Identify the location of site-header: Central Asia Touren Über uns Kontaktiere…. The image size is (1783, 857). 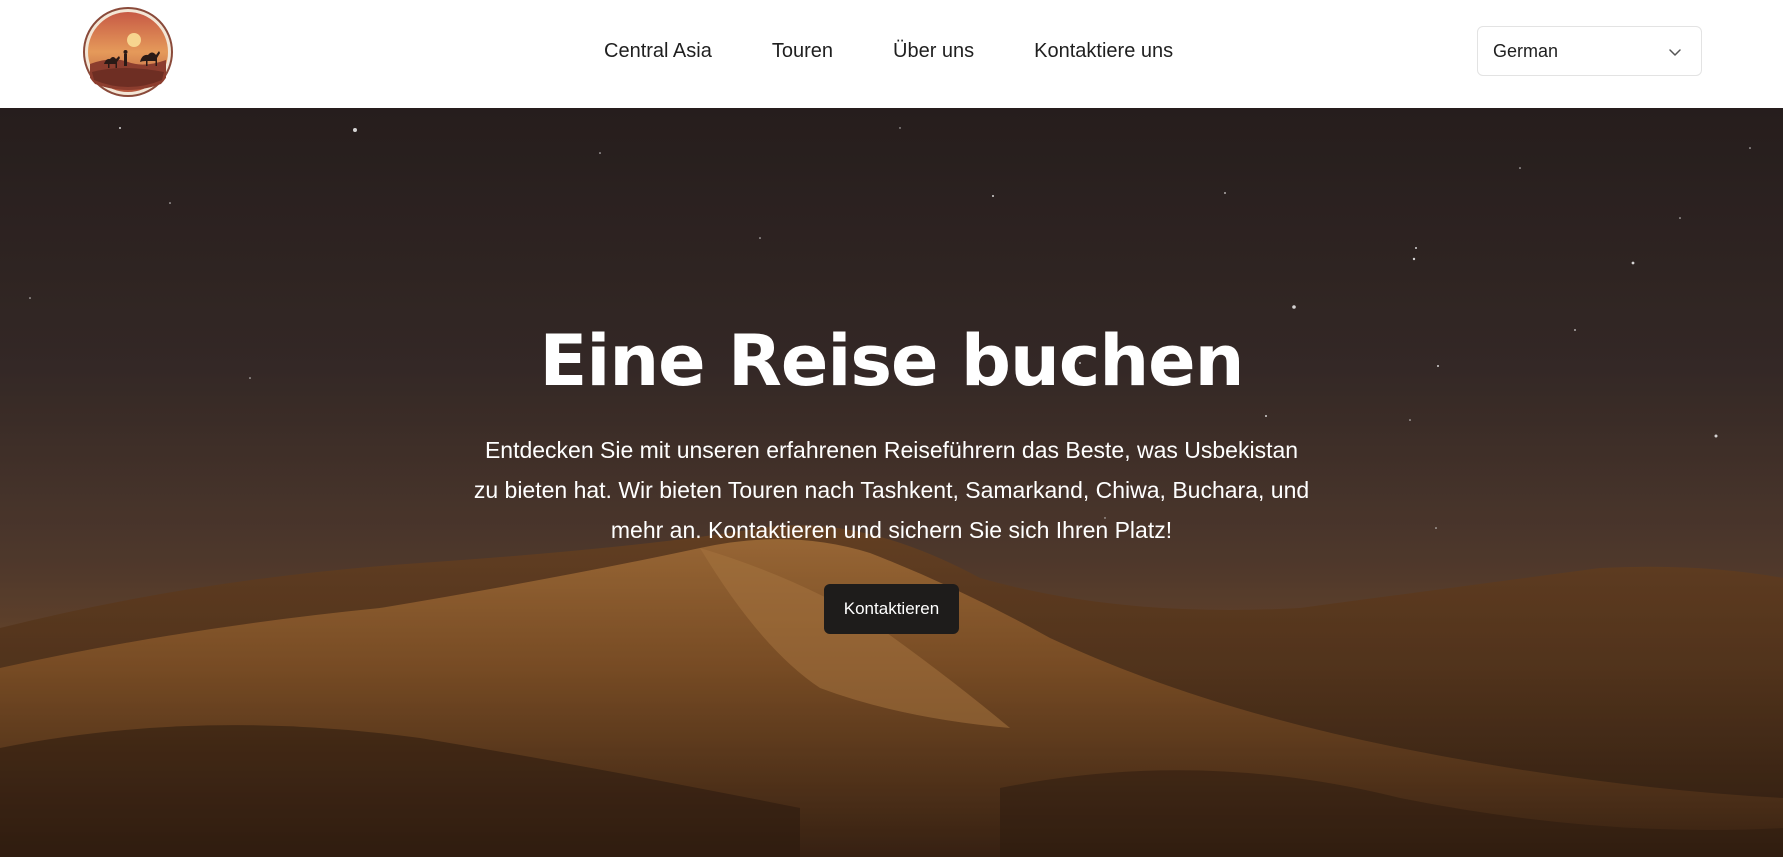
(891, 54).